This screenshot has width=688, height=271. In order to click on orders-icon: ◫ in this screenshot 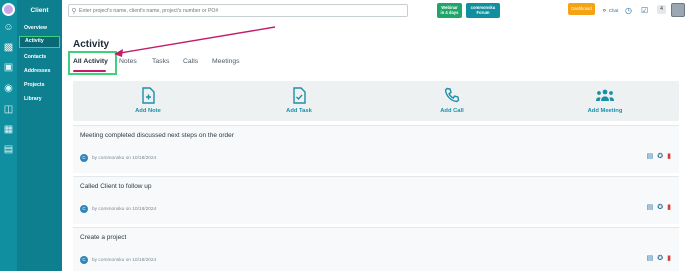, I will do `click(8, 109)`.